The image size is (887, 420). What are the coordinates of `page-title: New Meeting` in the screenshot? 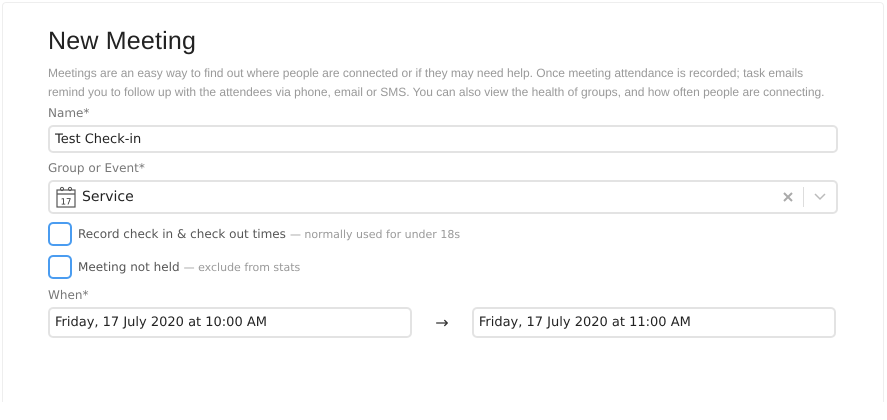 It's located at (123, 41).